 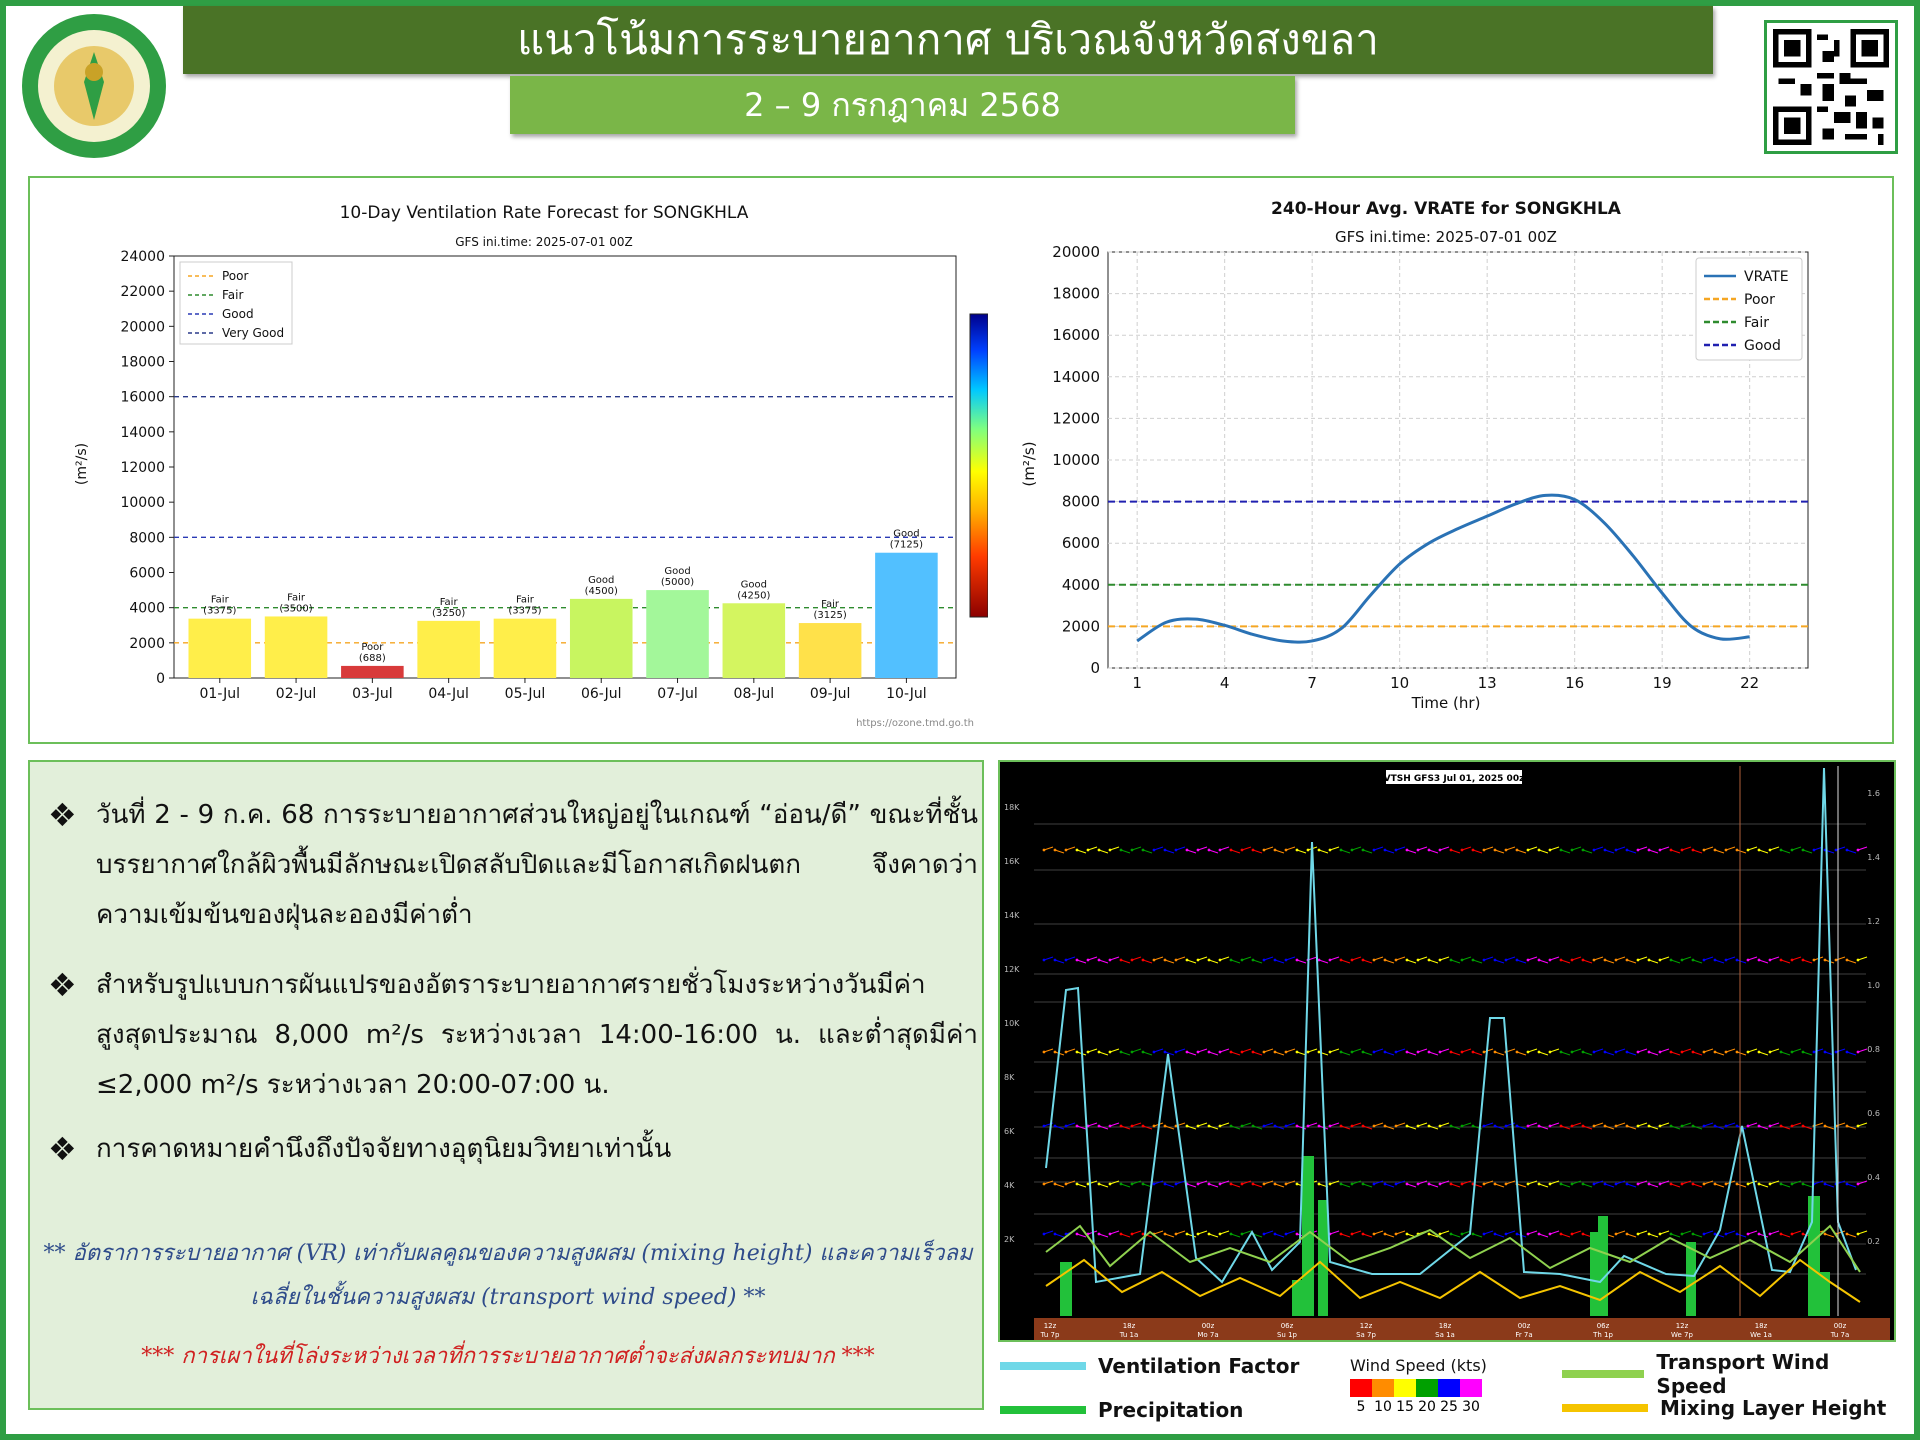 What do you see at coordinates (1366, 1335) in the screenshot?
I see `meteogram-time-sublabel: Sa 7p` at bounding box center [1366, 1335].